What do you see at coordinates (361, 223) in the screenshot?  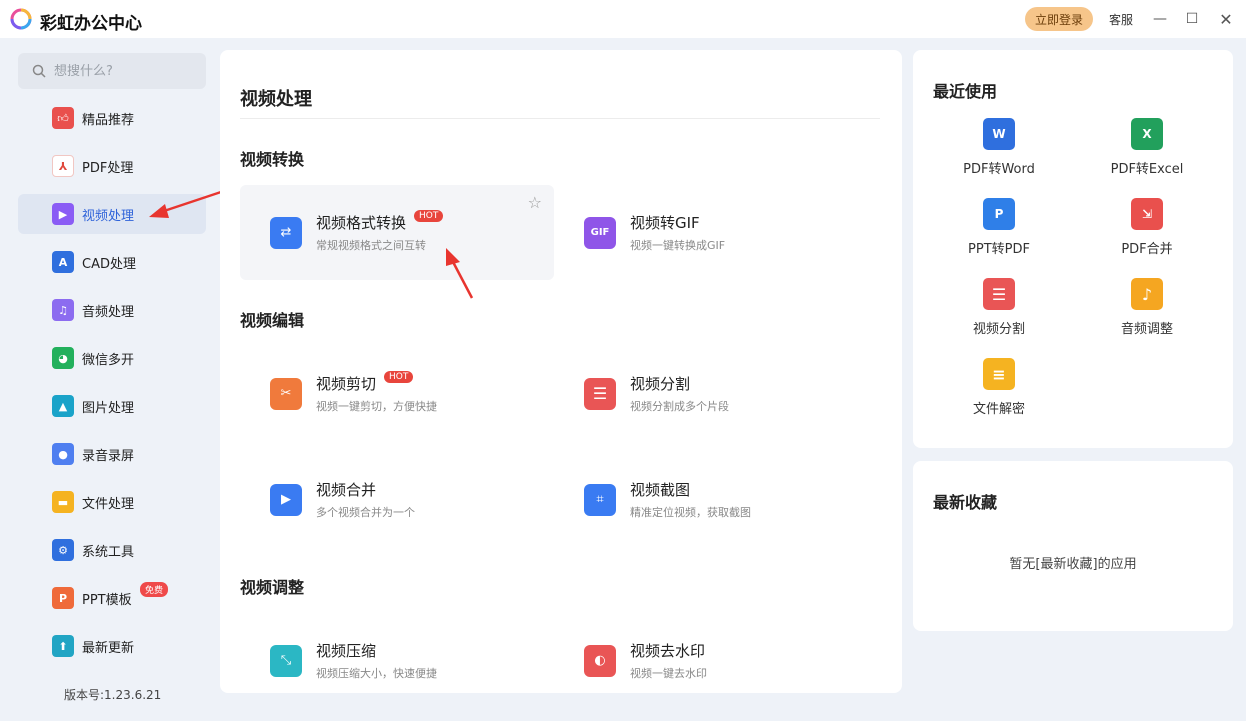 I see `card-title: 视频格式转换` at bounding box center [361, 223].